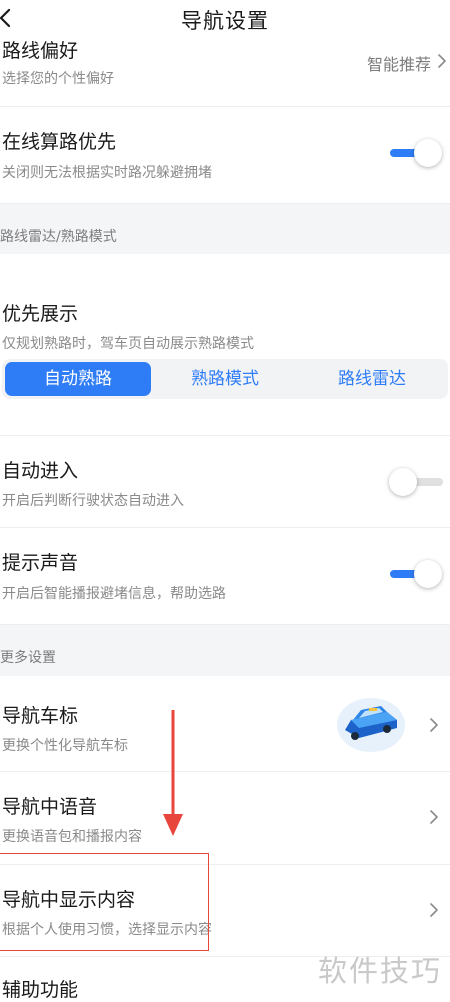 The image size is (450, 1002). I want to click on priority-display-title: 优先展示, so click(40, 314).